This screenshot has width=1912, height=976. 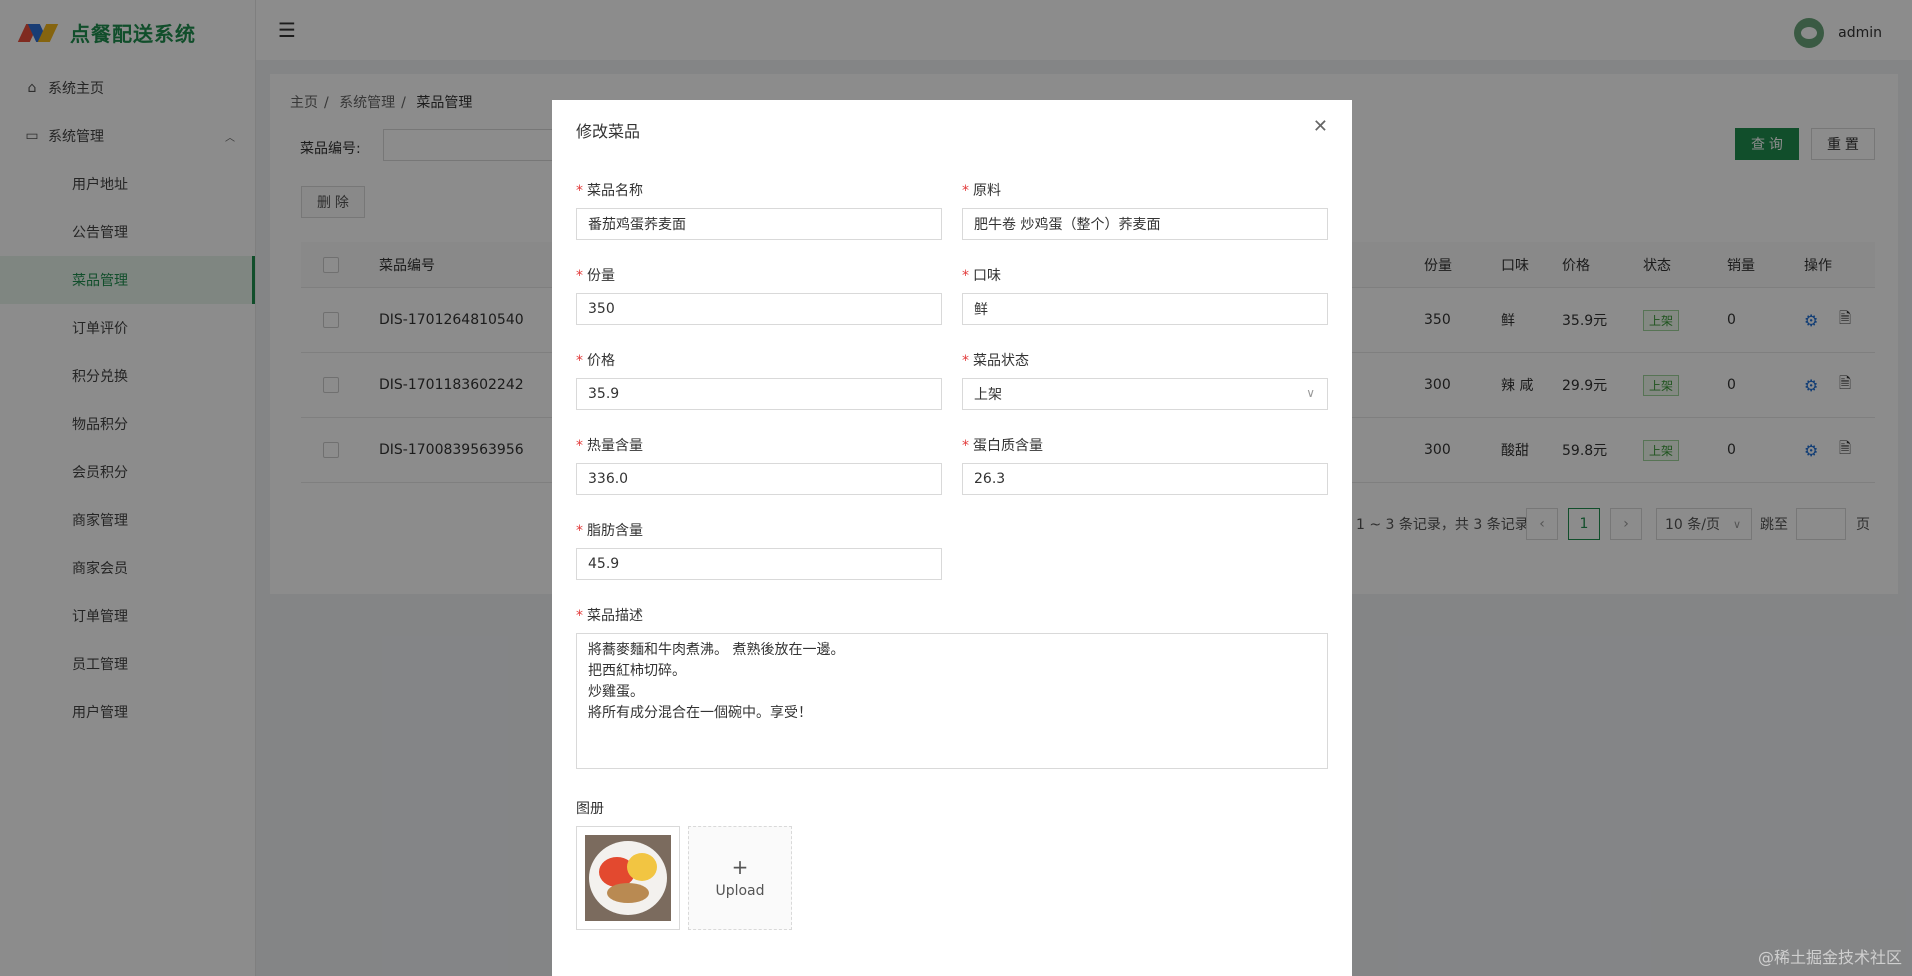 What do you see at coordinates (987, 276) in the screenshot?
I see `label-text: 口味` at bounding box center [987, 276].